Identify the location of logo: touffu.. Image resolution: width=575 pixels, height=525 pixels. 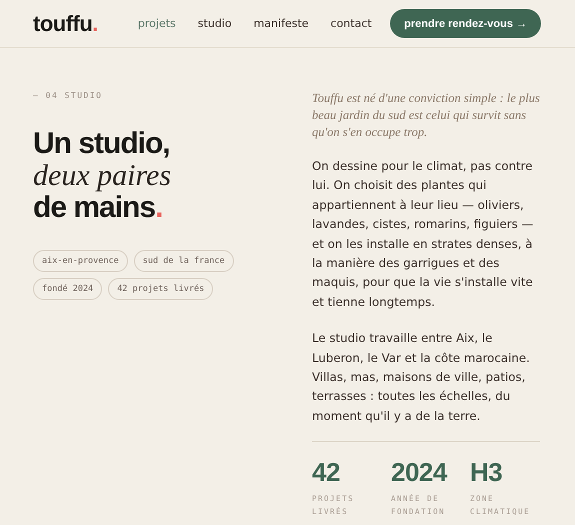
(65, 23).